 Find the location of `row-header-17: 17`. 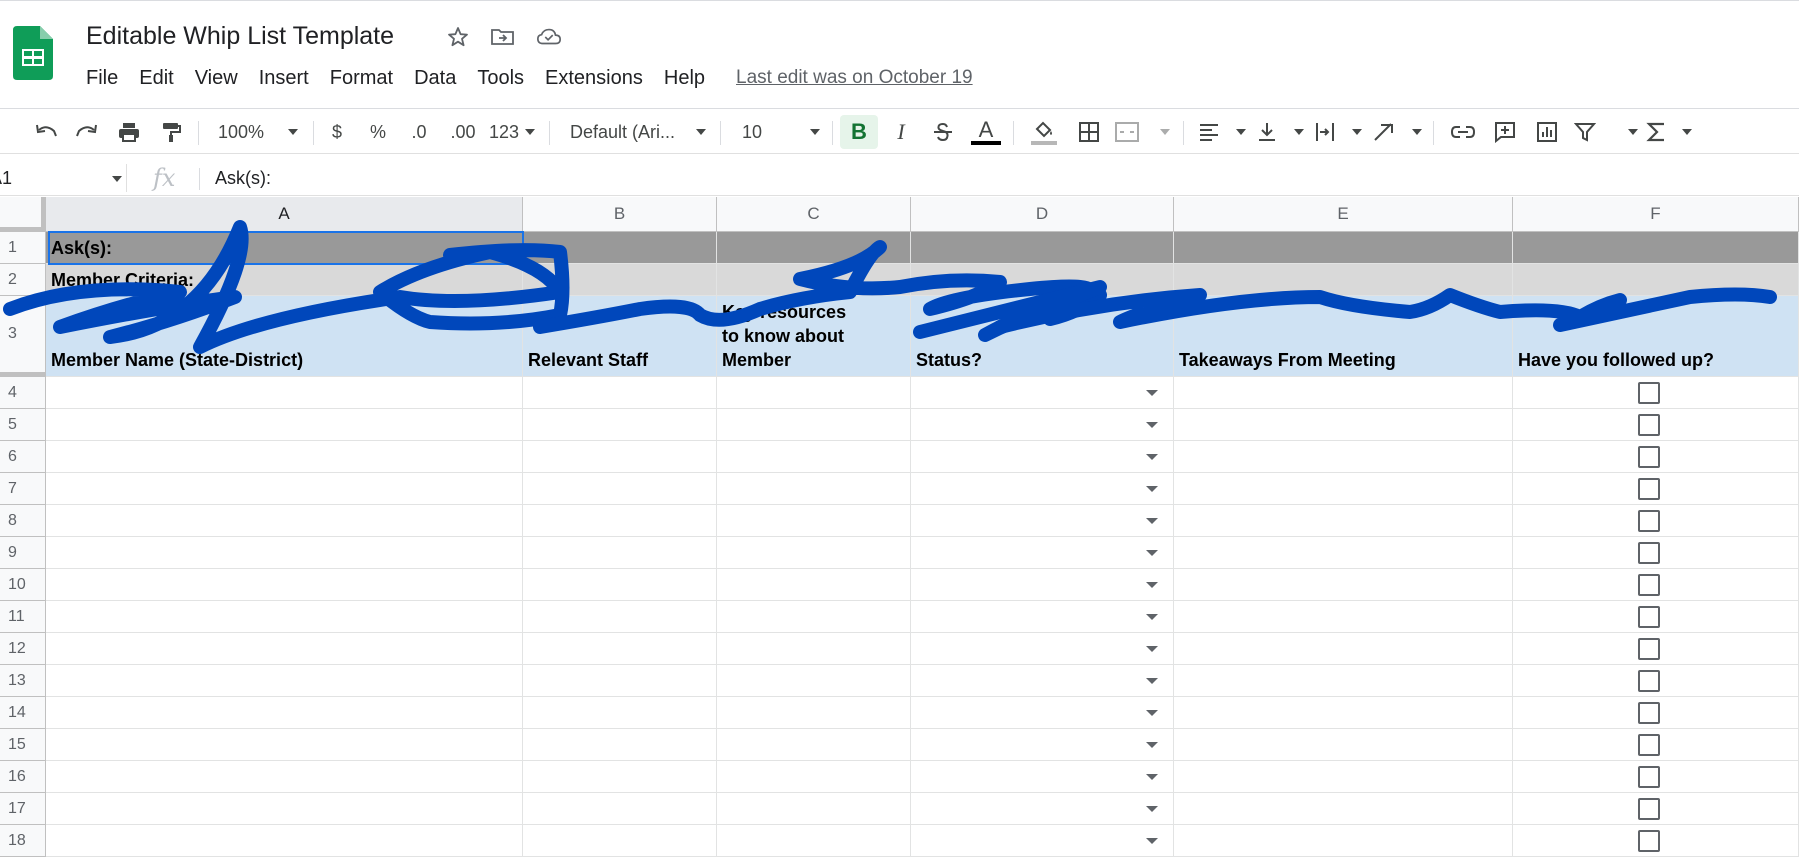

row-header-17: 17 is located at coordinates (23, 809).